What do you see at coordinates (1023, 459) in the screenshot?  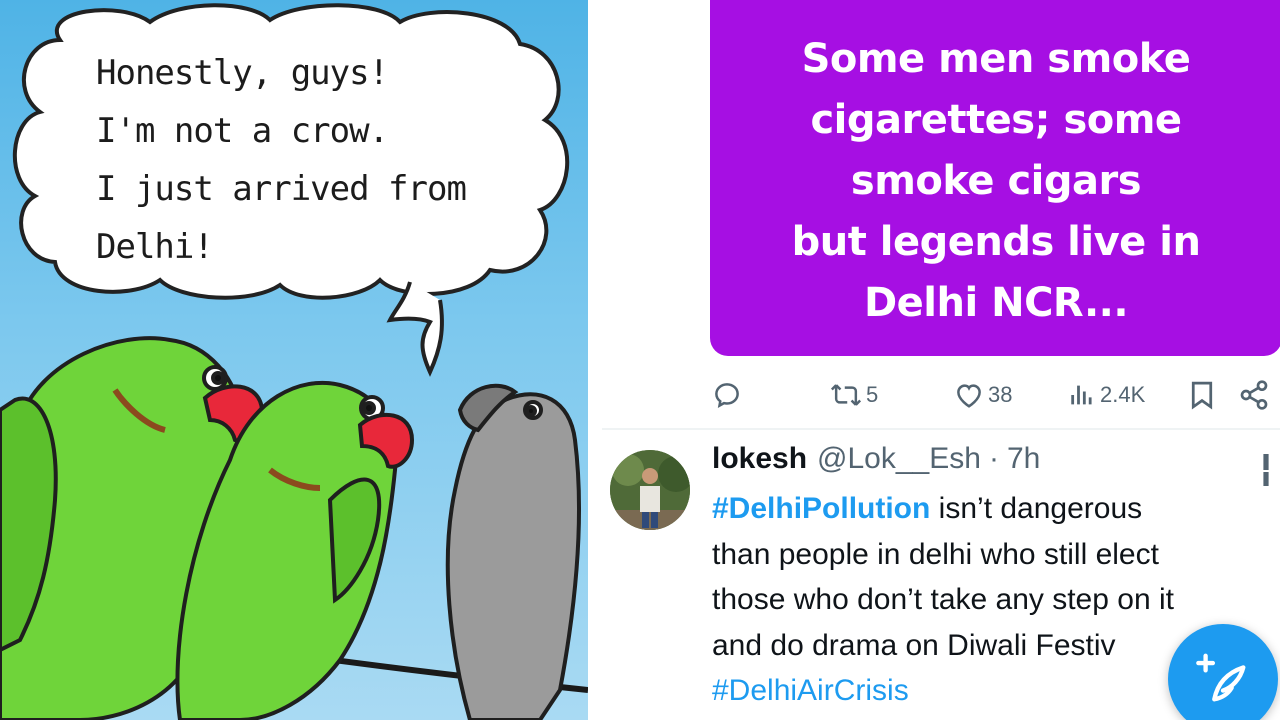 I see `tweet-timestamp: 7h` at bounding box center [1023, 459].